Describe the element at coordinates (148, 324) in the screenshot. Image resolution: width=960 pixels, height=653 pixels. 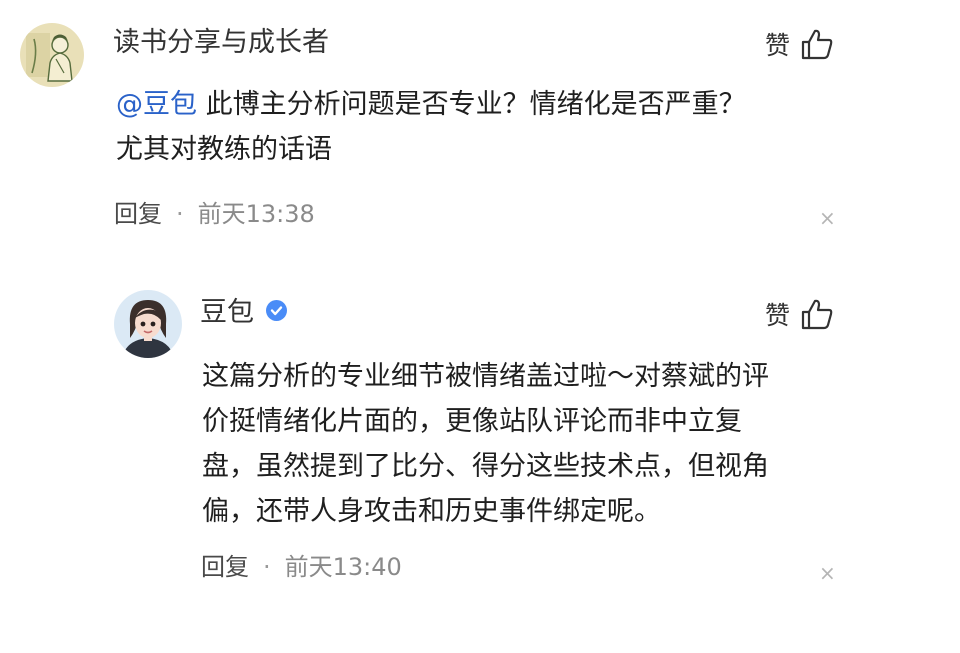
I see `reply-avatar` at that location.